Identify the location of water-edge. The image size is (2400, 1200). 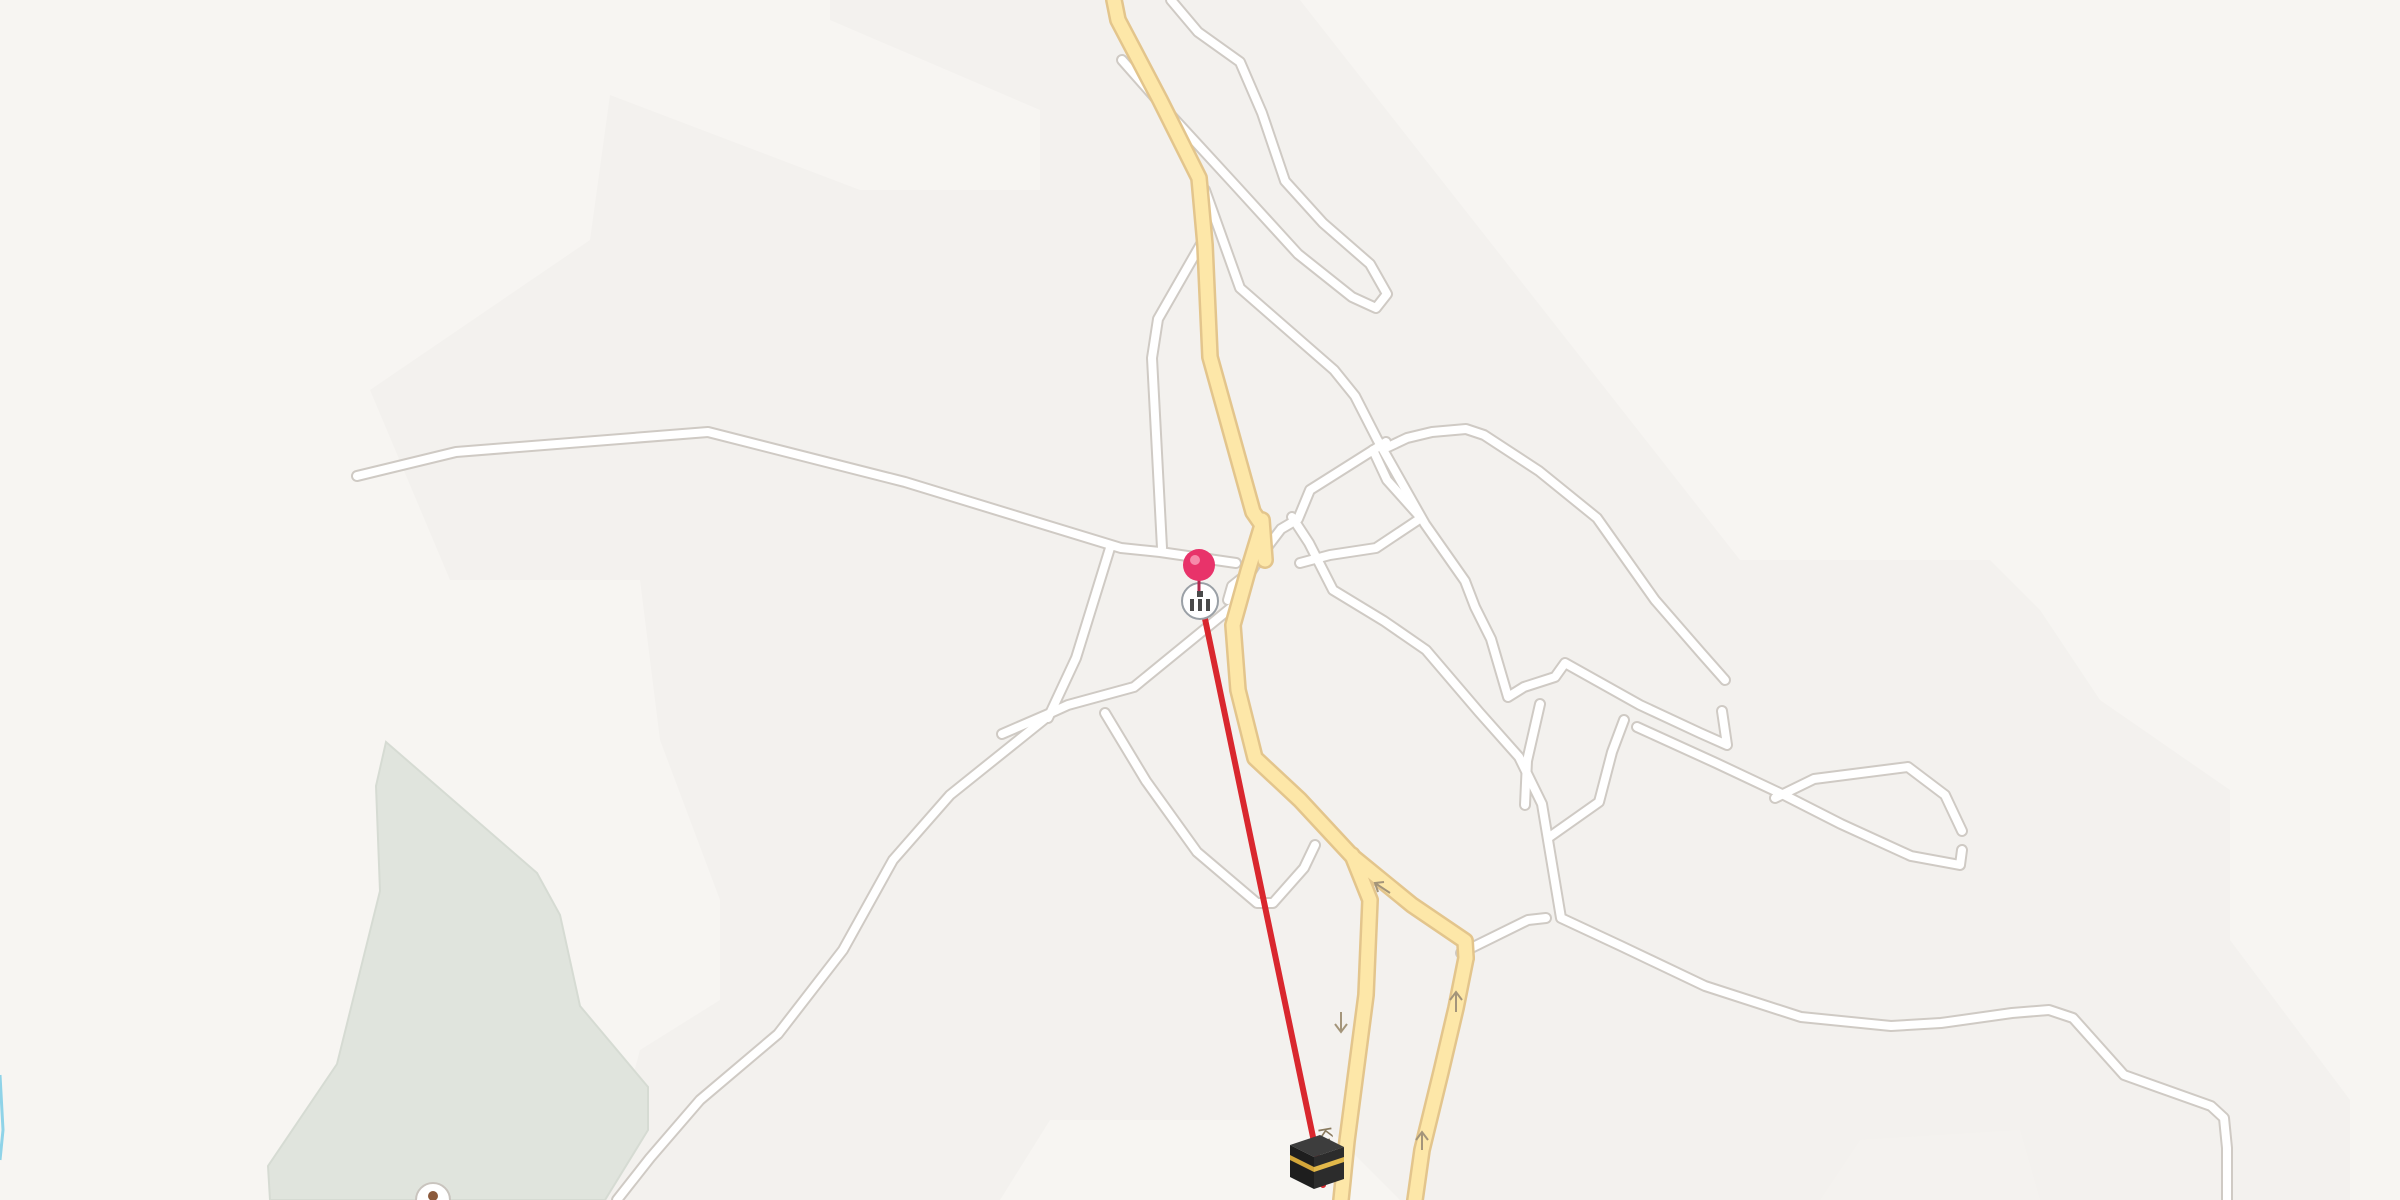
(2, 1117).